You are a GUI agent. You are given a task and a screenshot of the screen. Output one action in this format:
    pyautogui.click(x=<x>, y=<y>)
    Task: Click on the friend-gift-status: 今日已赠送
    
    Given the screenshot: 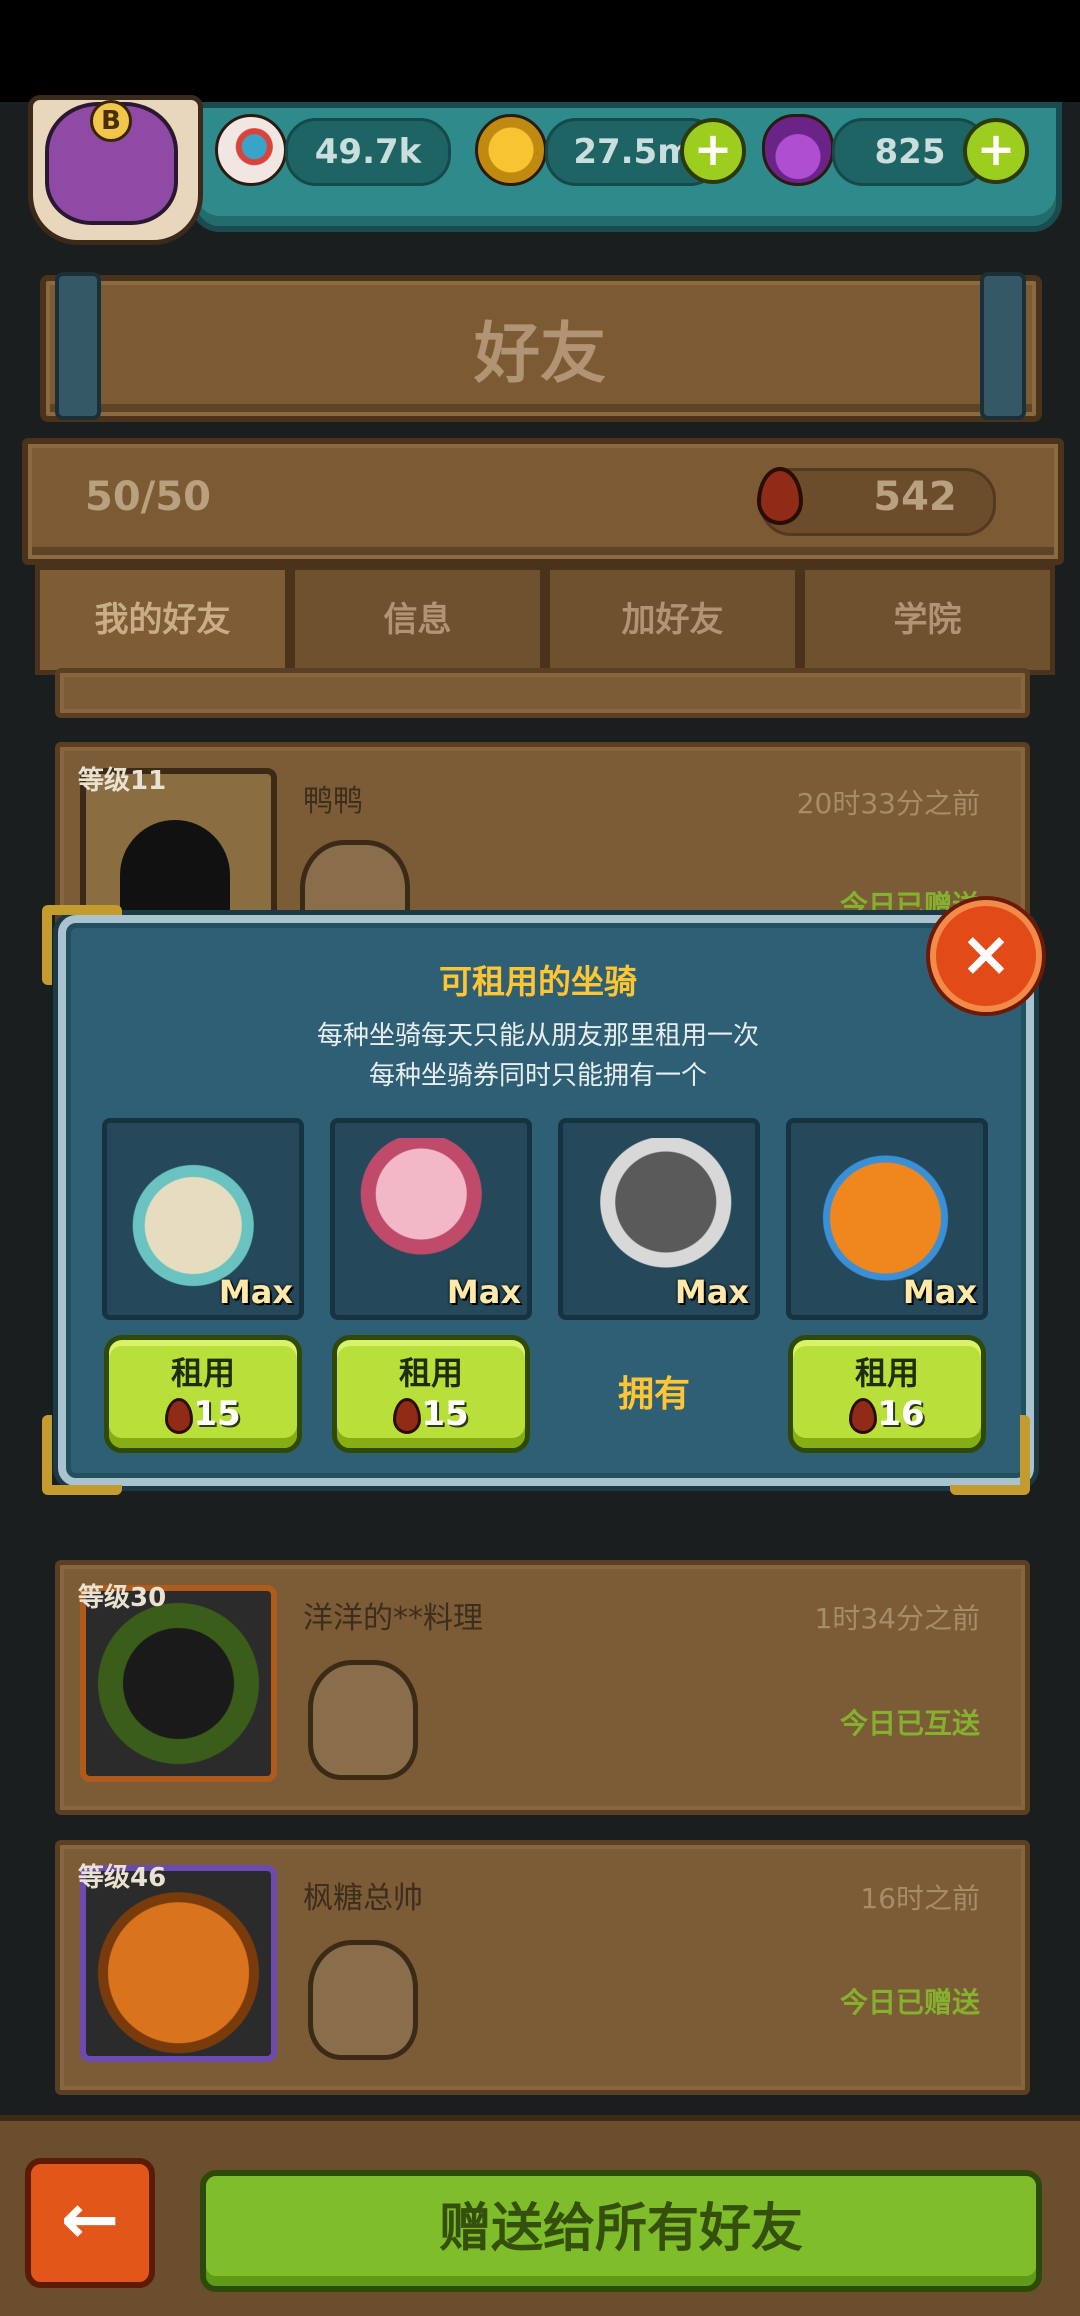 What is the action you would take?
    pyautogui.click(x=909, y=2002)
    